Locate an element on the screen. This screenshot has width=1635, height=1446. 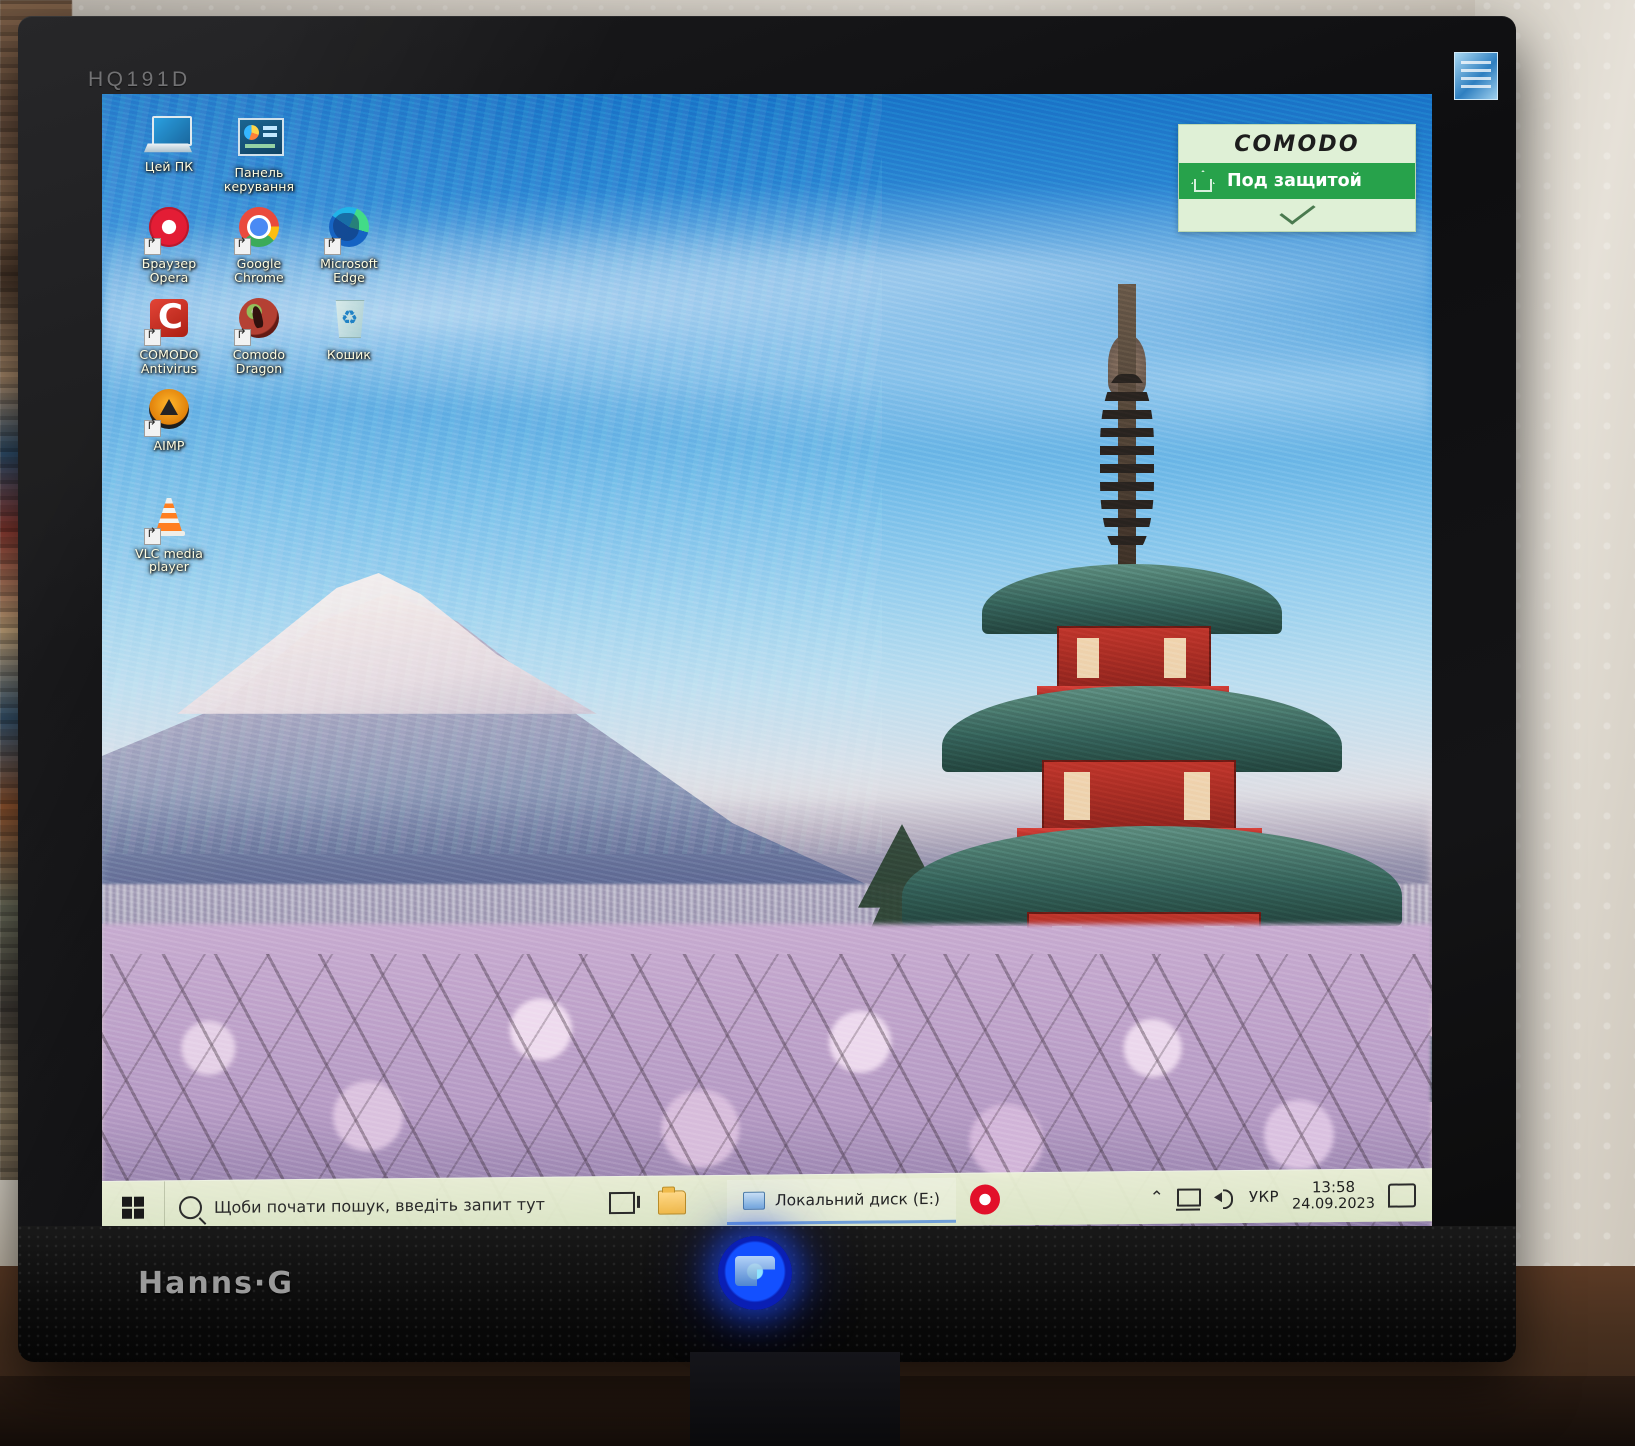
desktop-icon-control-panel: Панель керування is located at coordinates (259, 154).